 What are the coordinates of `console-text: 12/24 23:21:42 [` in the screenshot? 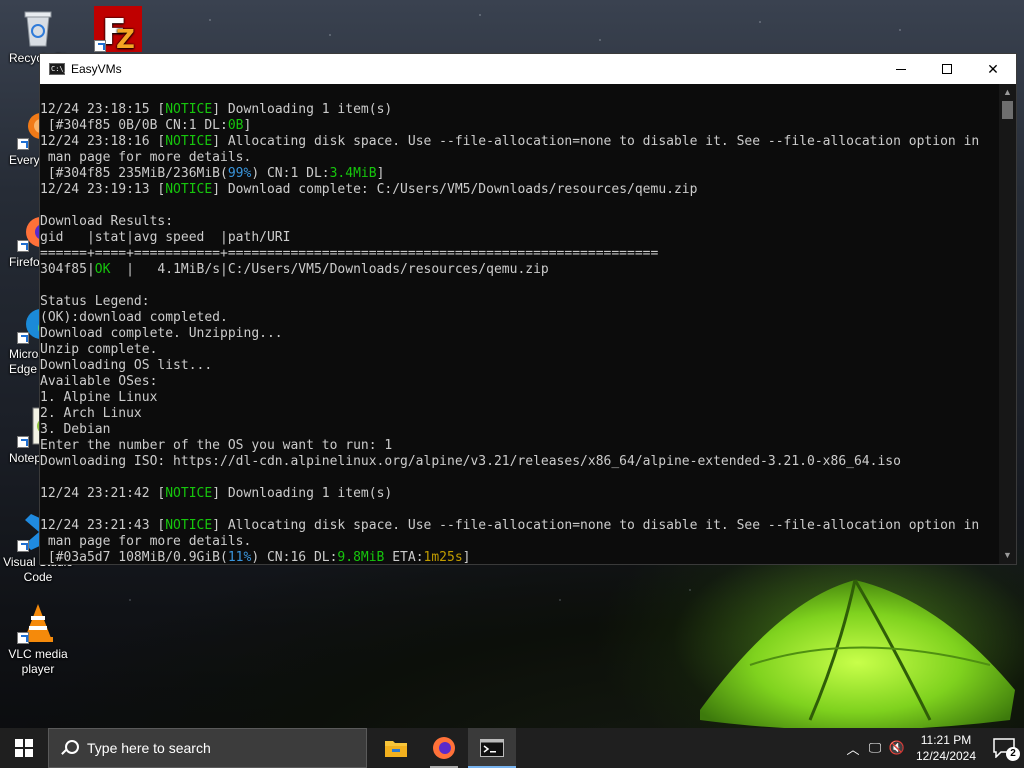 It's located at (103, 493).